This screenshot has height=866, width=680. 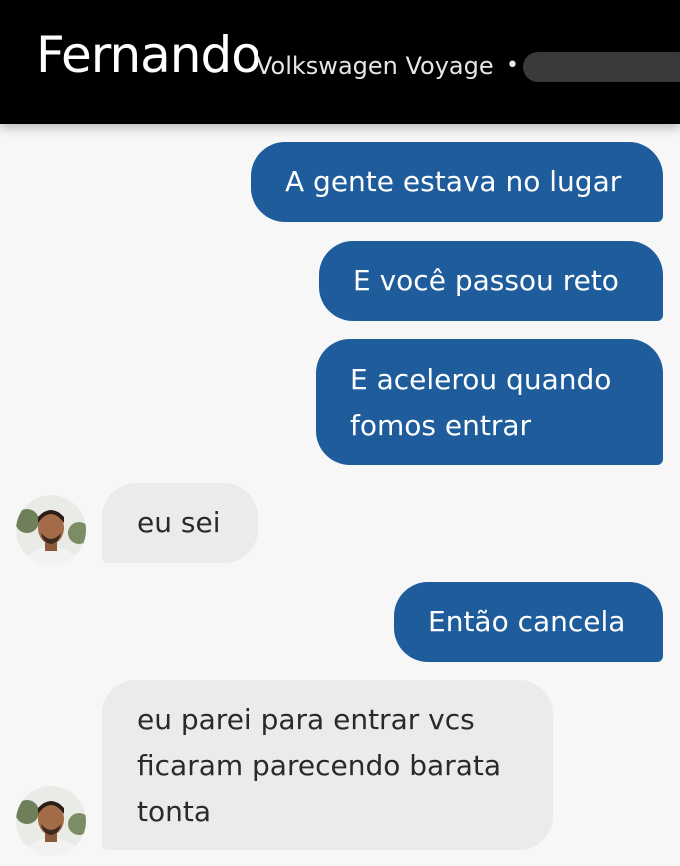 I want to click on driver-name: Fernando, so click(x=147, y=55).